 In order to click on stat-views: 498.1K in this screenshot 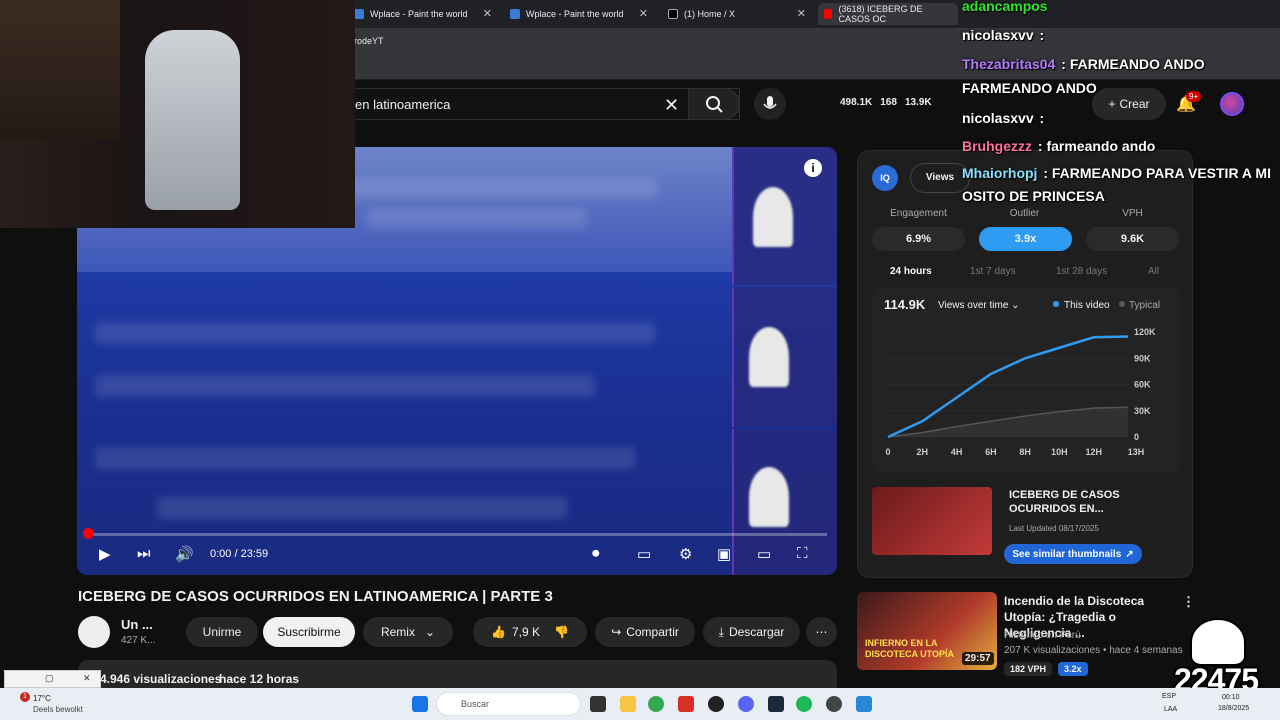, I will do `click(856, 102)`.